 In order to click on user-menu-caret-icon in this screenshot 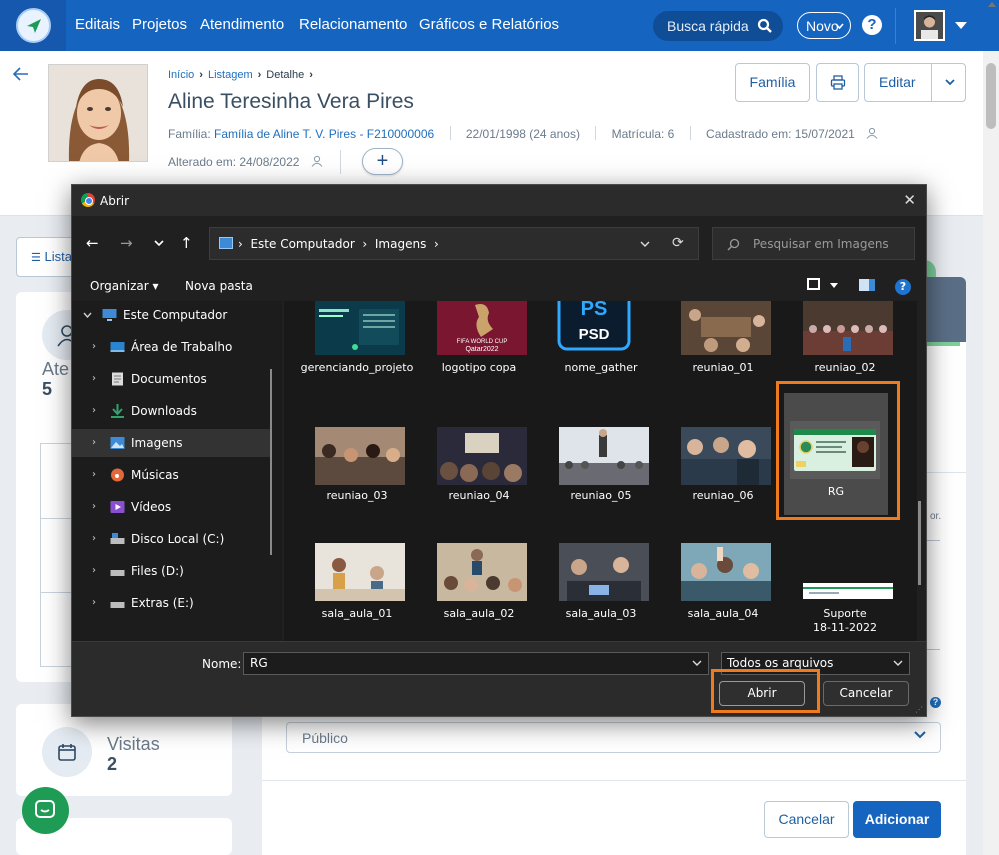, I will do `click(961, 25)`.